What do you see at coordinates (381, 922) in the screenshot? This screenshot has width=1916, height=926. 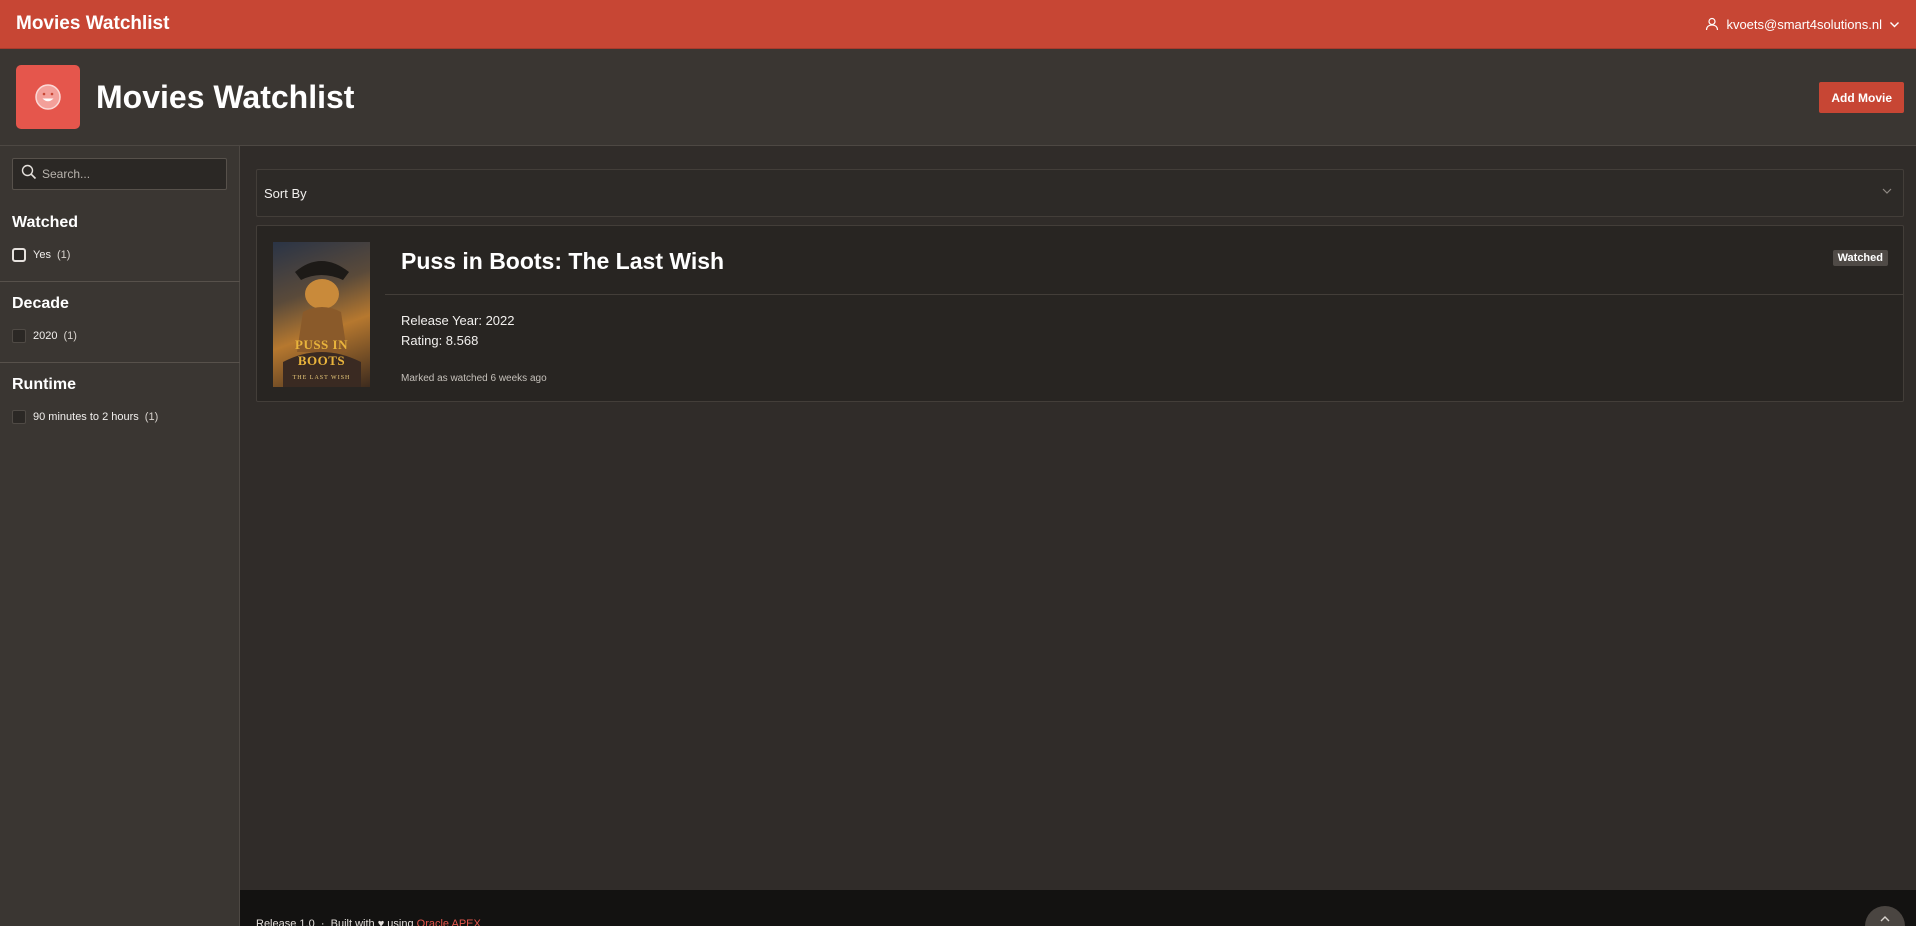 I see `heart-icon: ♥` at bounding box center [381, 922].